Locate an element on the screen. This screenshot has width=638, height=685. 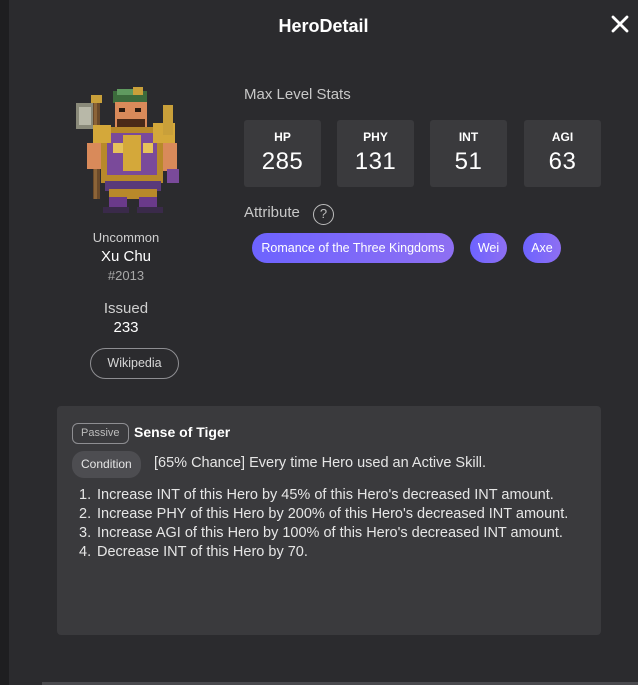
stat-value: 285 is located at coordinates (282, 161).